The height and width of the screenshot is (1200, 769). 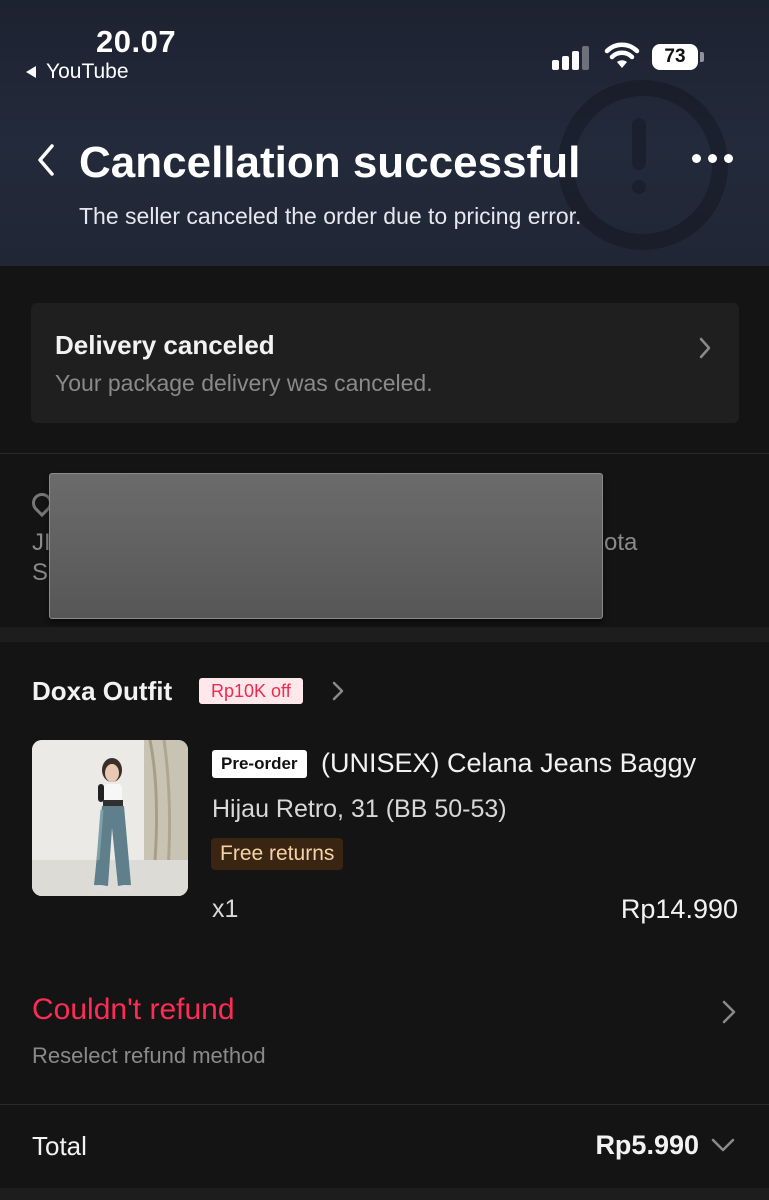 I want to click on alert-watermark-bar, so click(x=639, y=144).